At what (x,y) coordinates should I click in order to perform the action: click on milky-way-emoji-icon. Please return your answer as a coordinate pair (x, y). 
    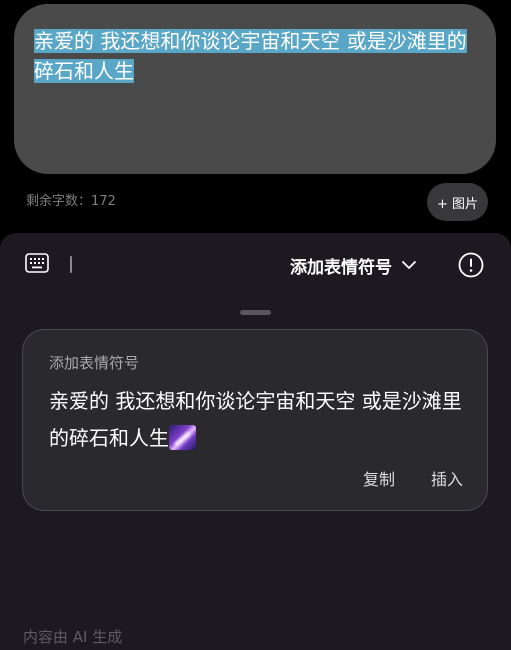
    Looking at the image, I should click on (182, 437).